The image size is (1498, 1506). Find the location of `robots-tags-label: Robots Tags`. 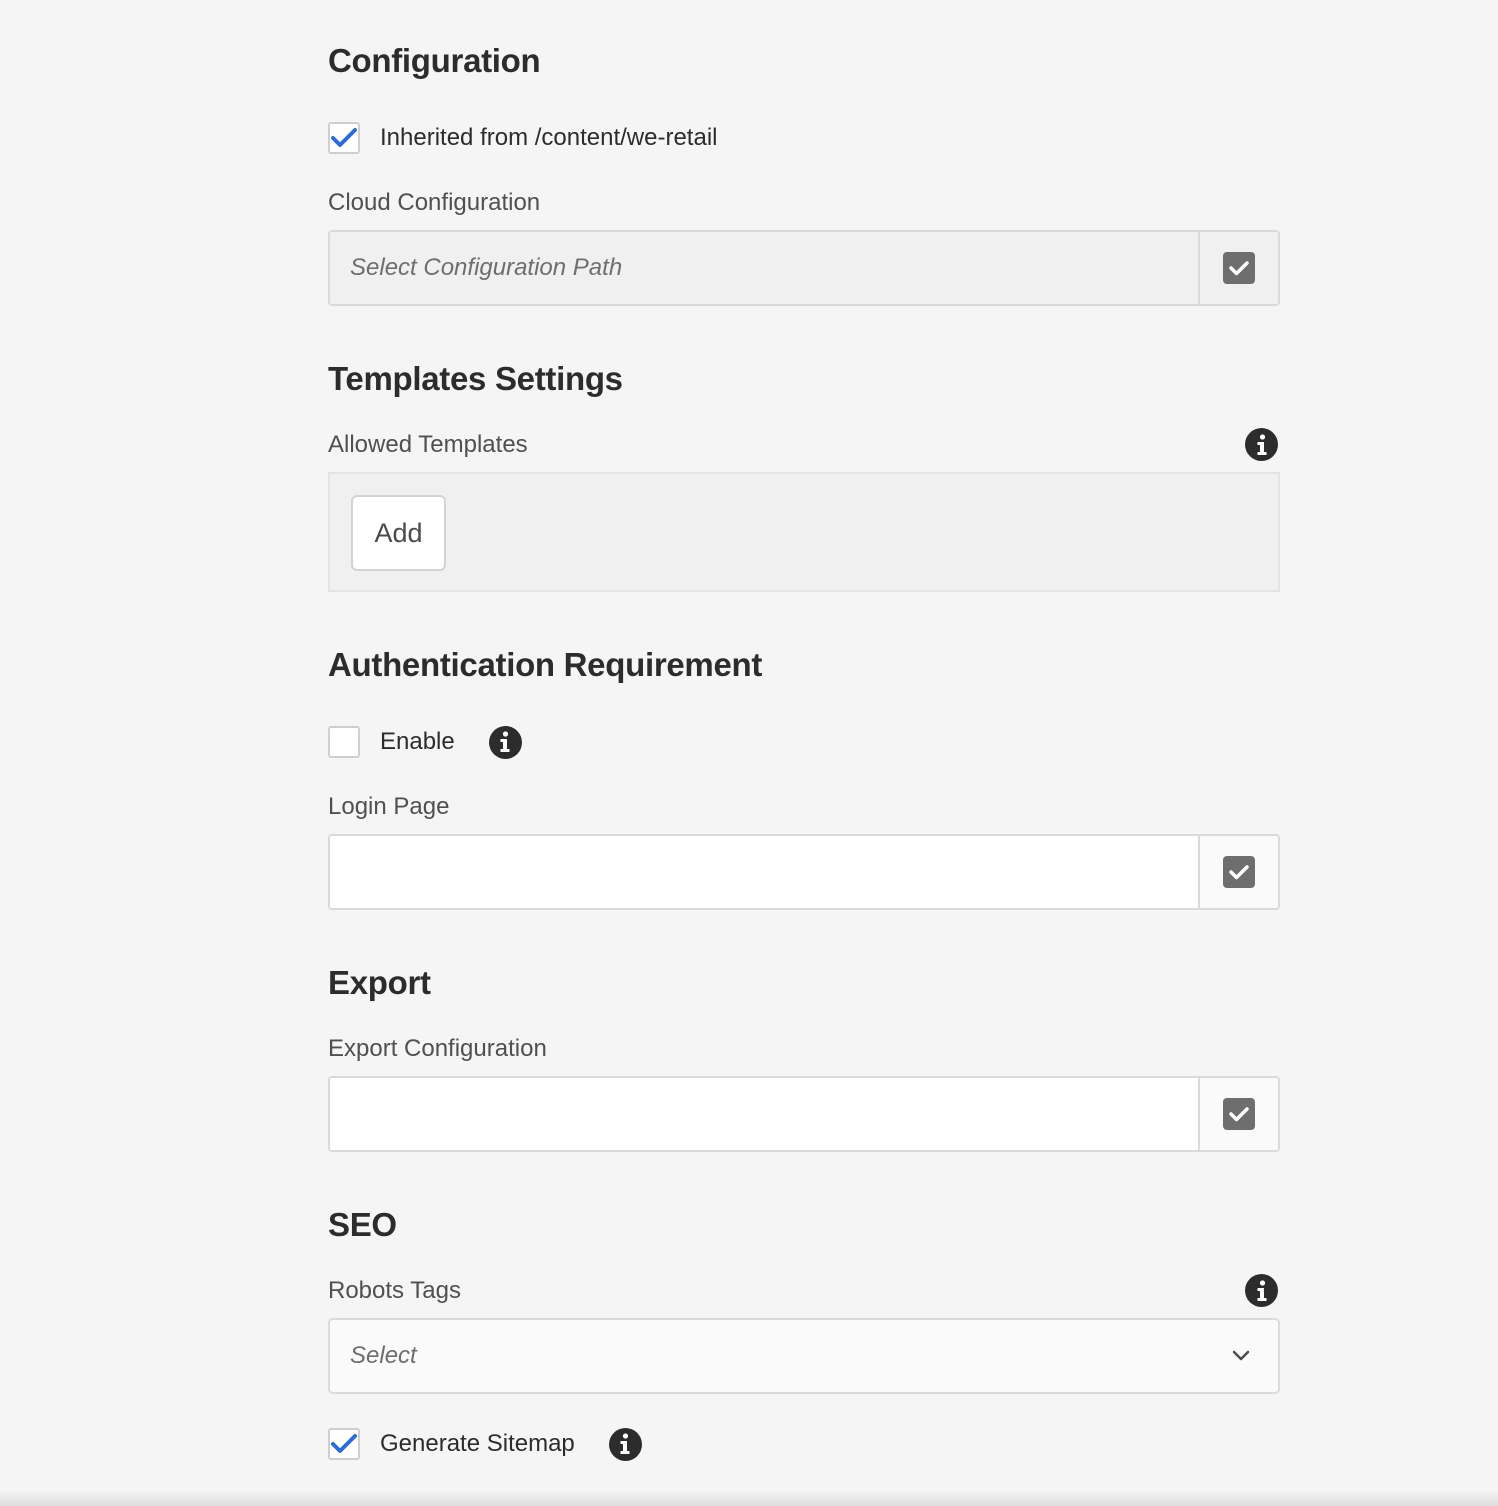

robots-tags-label: Robots Tags is located at coordinates (394, 1290).